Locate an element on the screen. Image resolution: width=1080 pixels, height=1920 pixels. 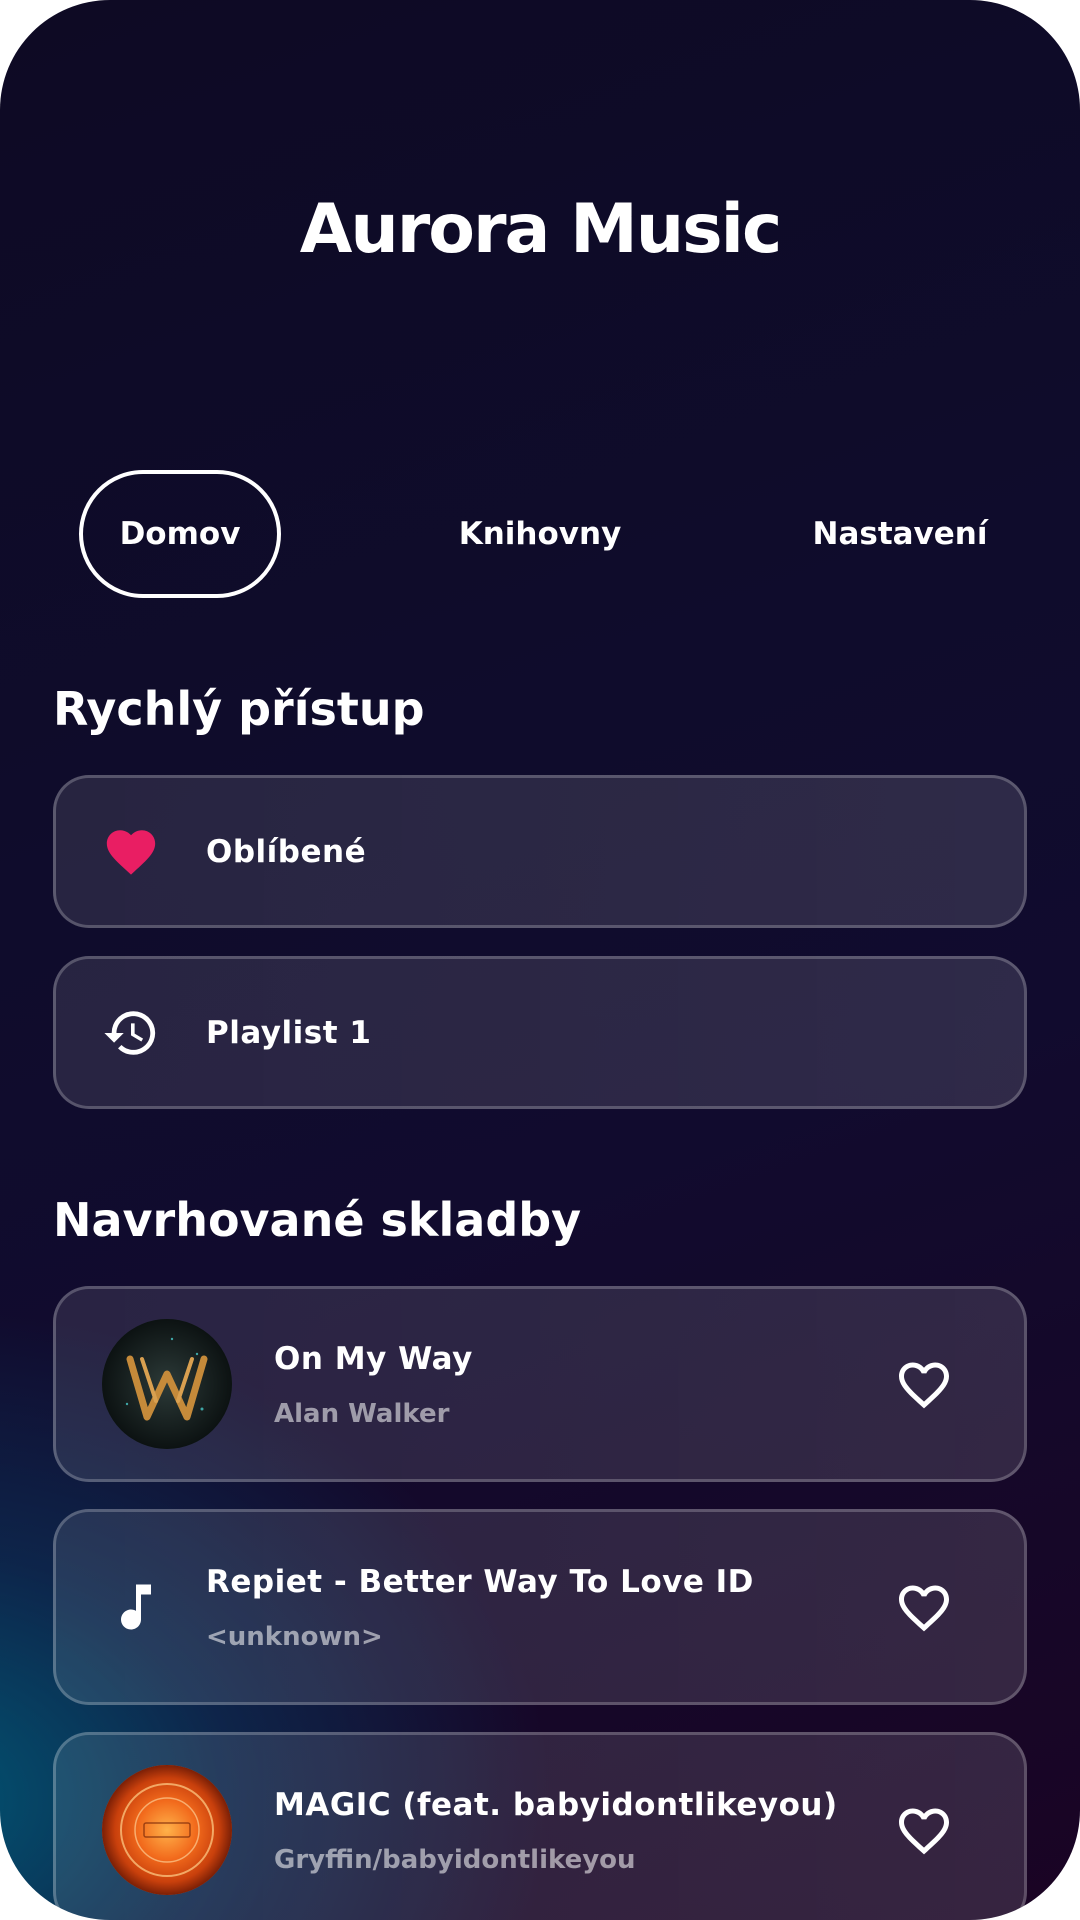
quick-access-label: Playlist 1 is located at coordinates (289, 1032).